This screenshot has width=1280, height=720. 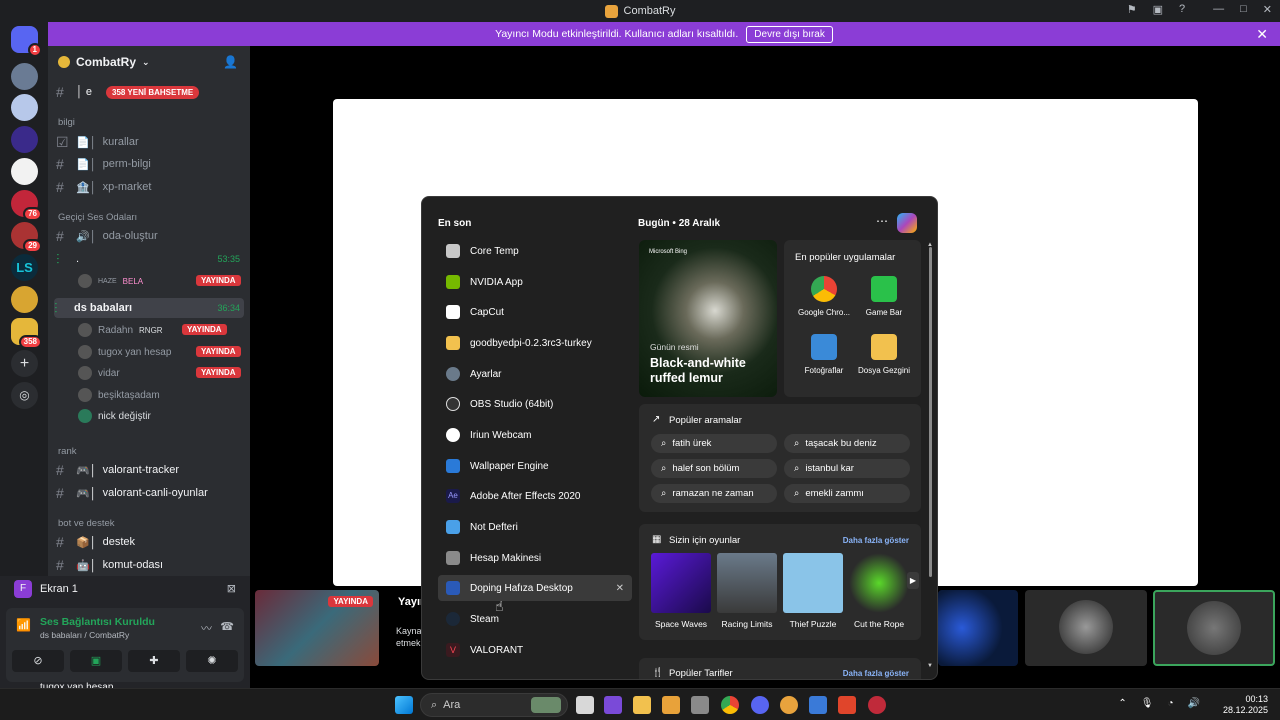 I want to click on app-capcut: CapCut, so click(x=535, y=312).